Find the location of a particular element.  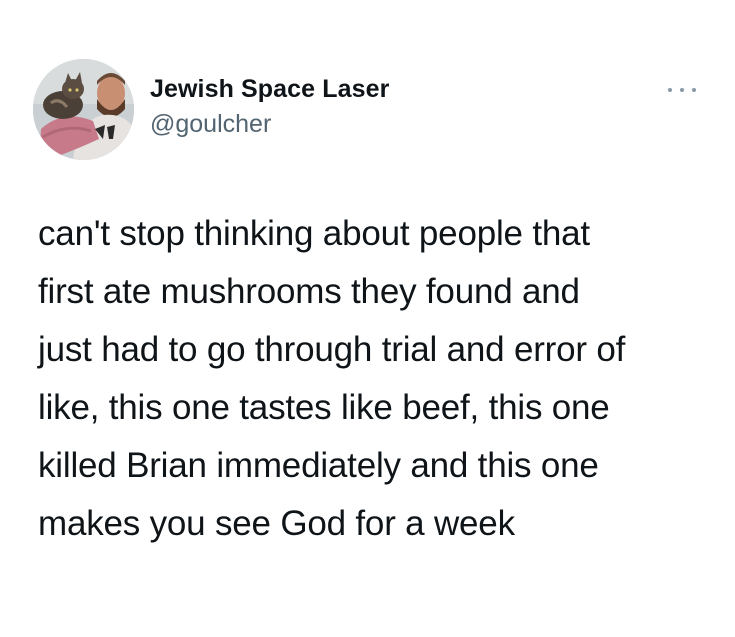

tweet-text-line: can't stop thinking about people that is located at coordinates (314, 233).